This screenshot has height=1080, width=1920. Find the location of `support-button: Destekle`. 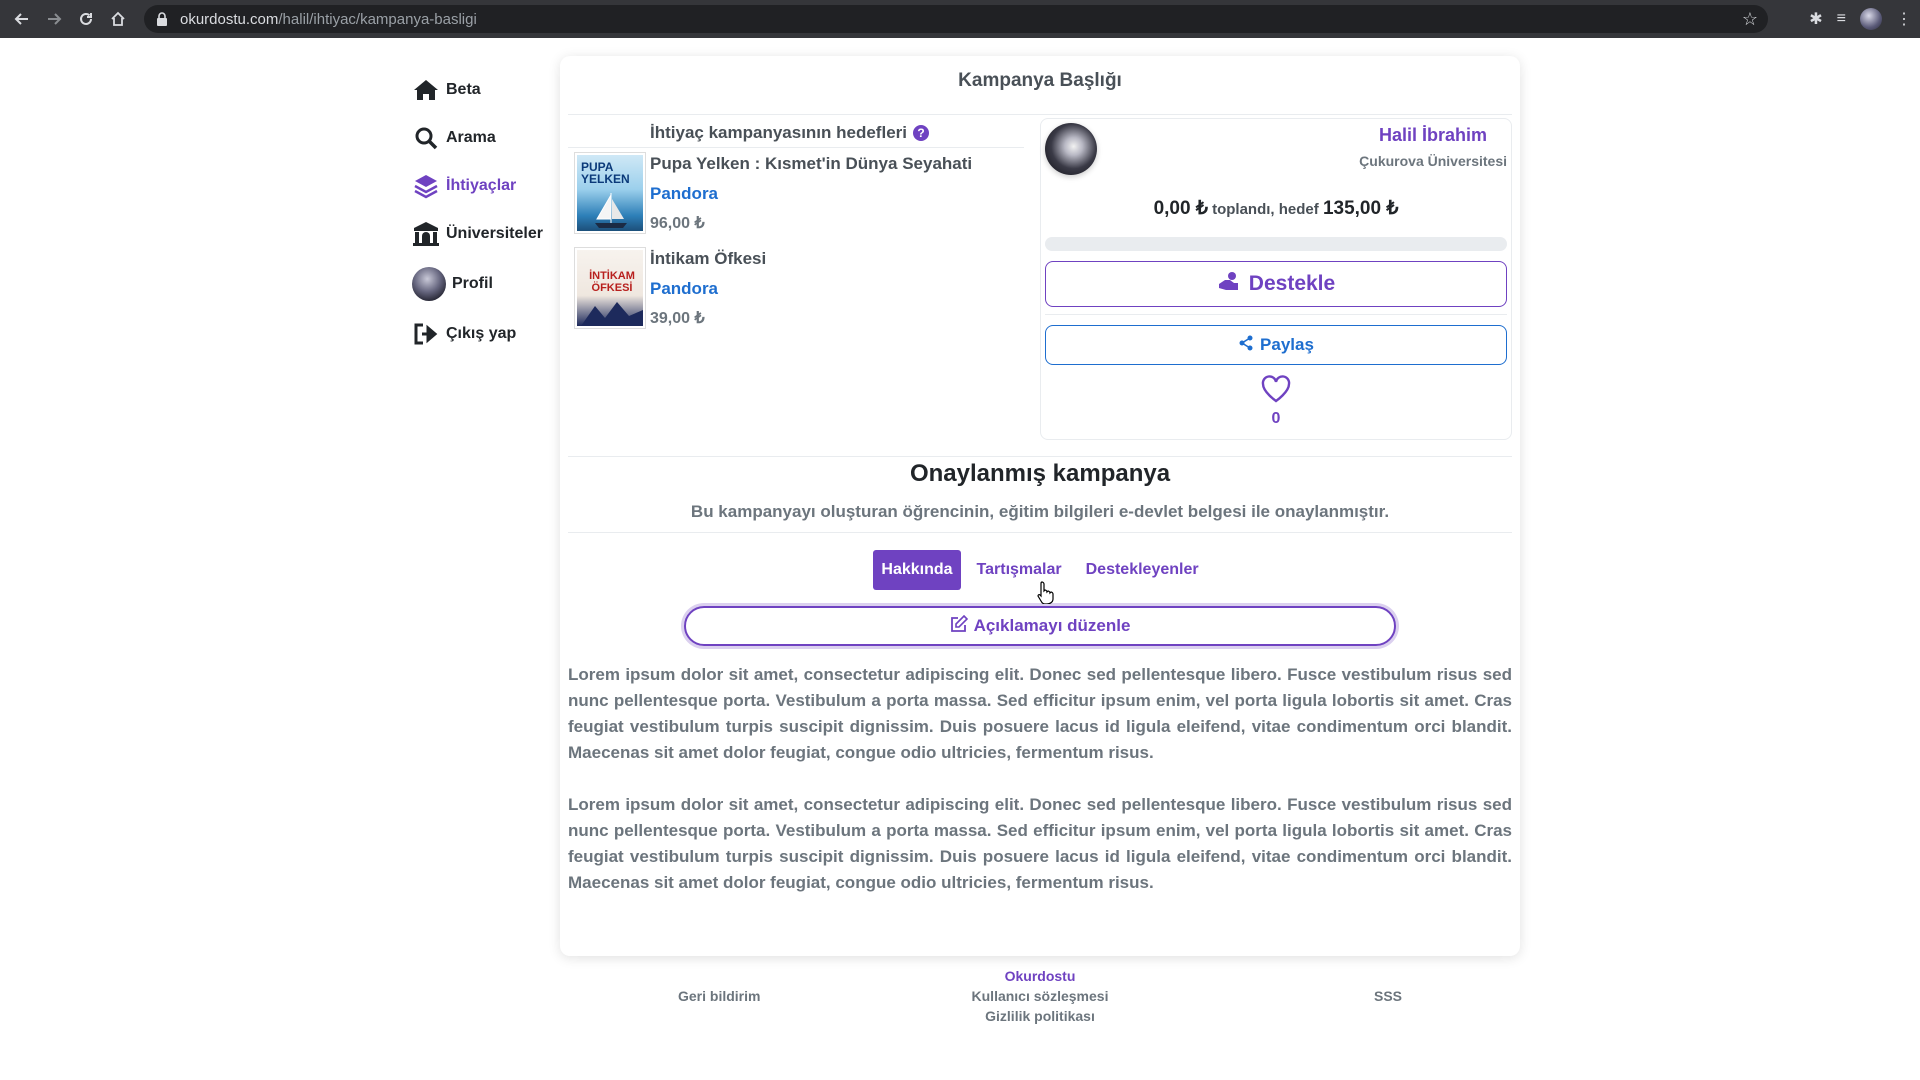

support-button: Destekle is located at coordinates (1276, 284).